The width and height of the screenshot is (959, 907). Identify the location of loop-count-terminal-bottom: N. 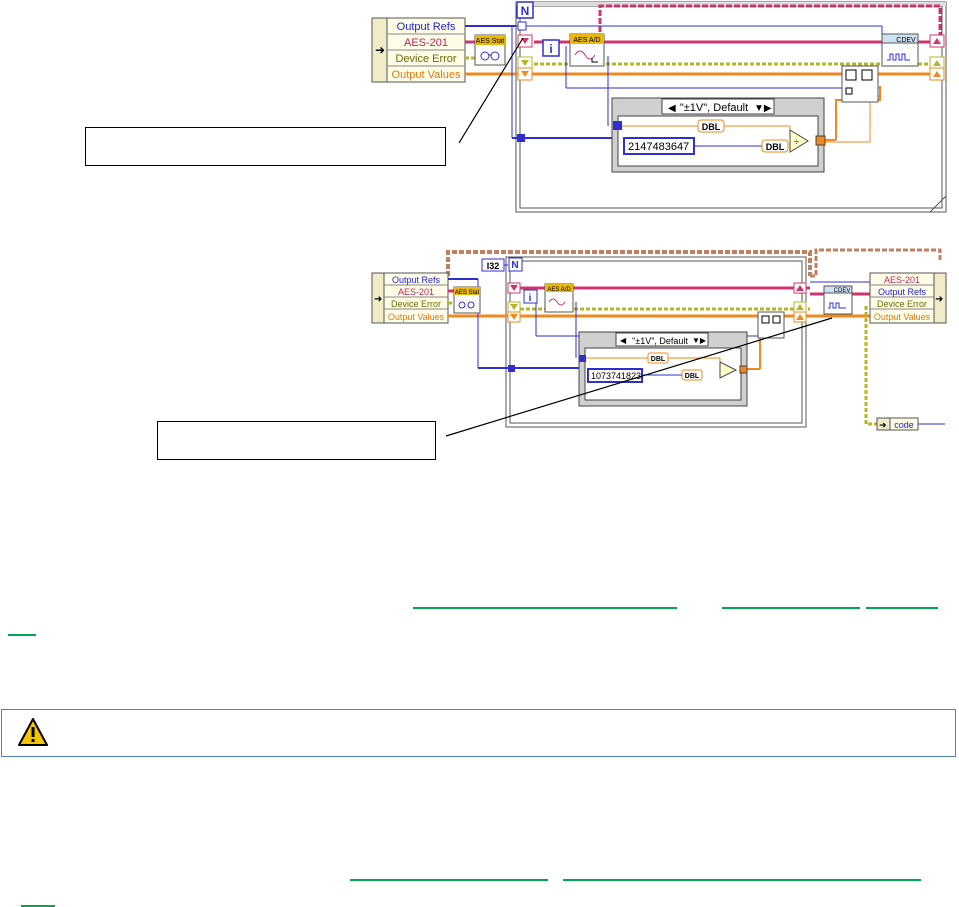
(515, 264).